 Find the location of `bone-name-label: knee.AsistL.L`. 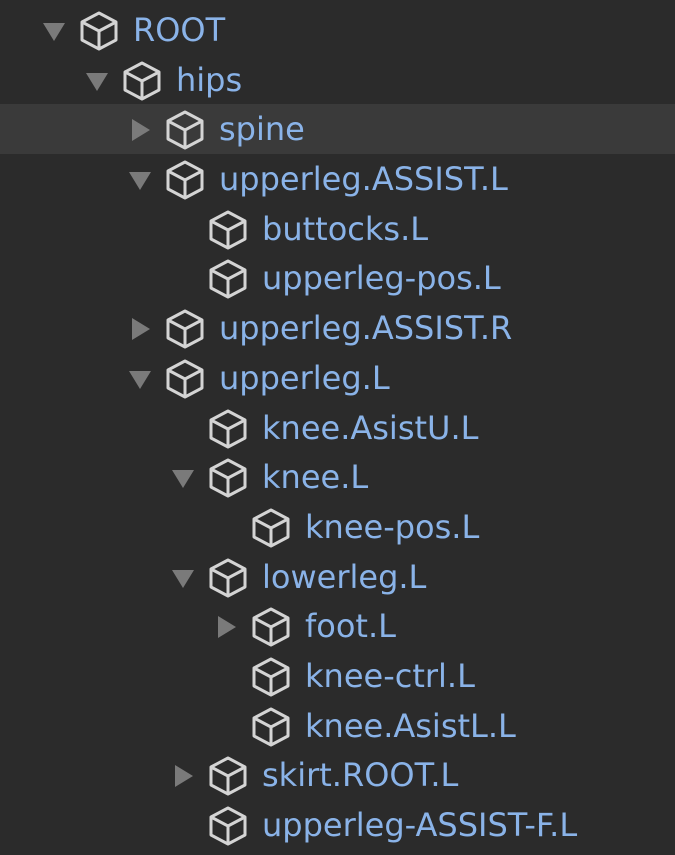

bone-name-label: knee.AsistL.L is located at coordinates (410, 726).